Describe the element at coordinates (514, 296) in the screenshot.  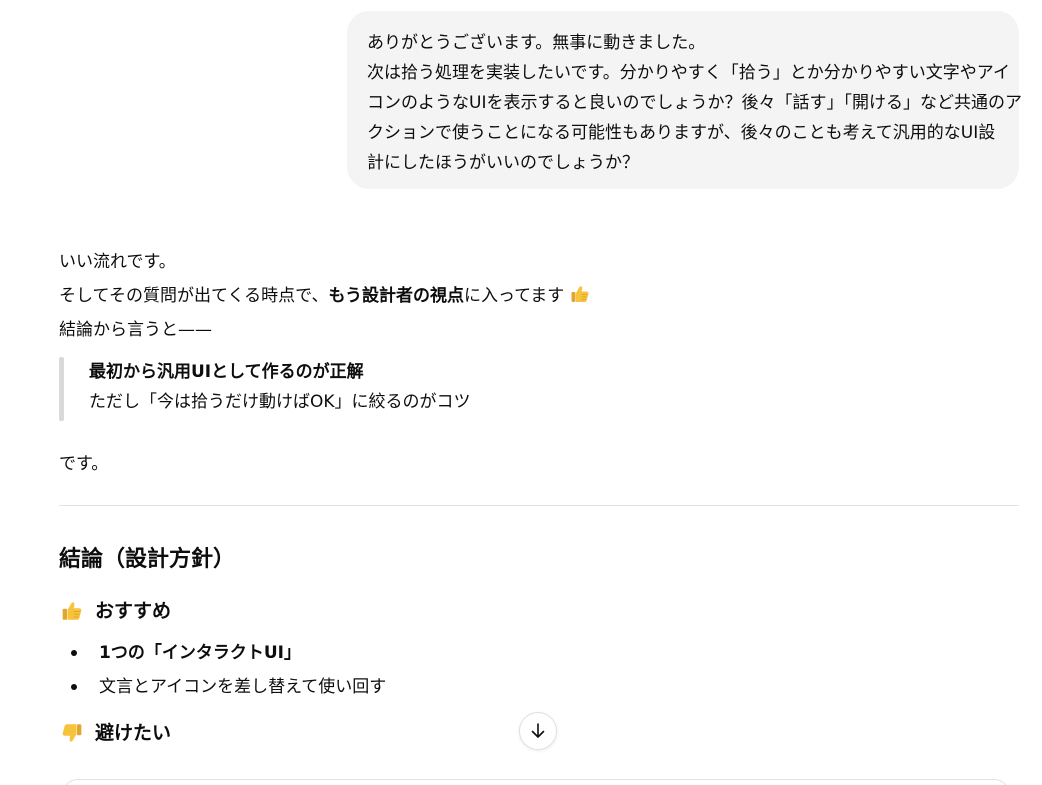
I see `assistant-text: に入ってます` at that location.